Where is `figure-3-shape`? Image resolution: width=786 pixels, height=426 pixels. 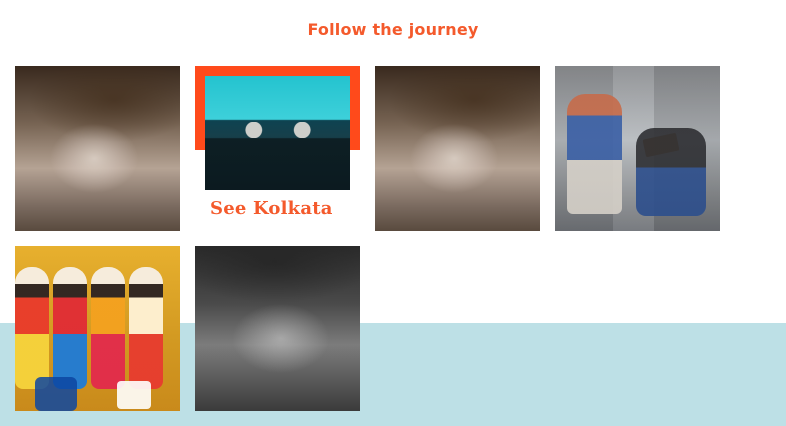
figure-3-shape is located at coordinates (108, 328).